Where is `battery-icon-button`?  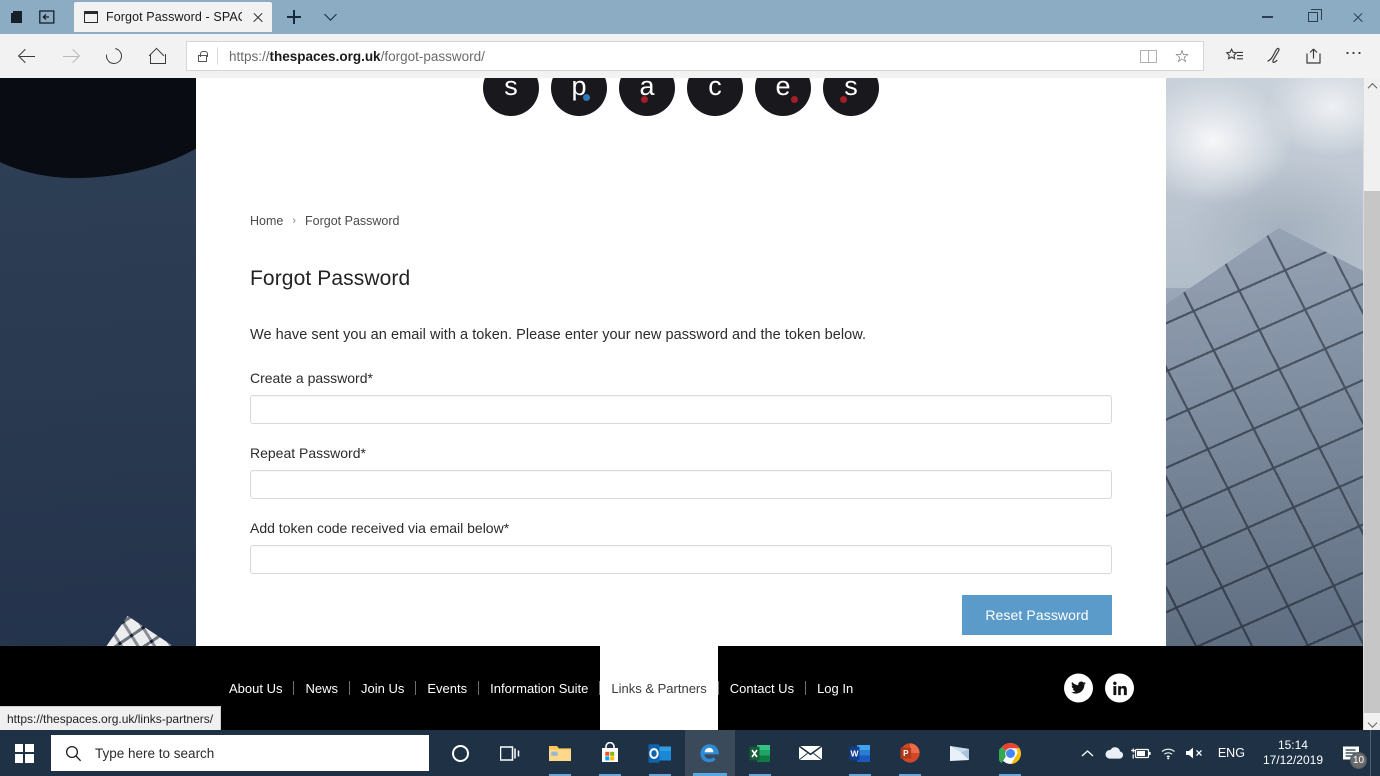 battery-icon-button is located at coordinates (1141, 753).